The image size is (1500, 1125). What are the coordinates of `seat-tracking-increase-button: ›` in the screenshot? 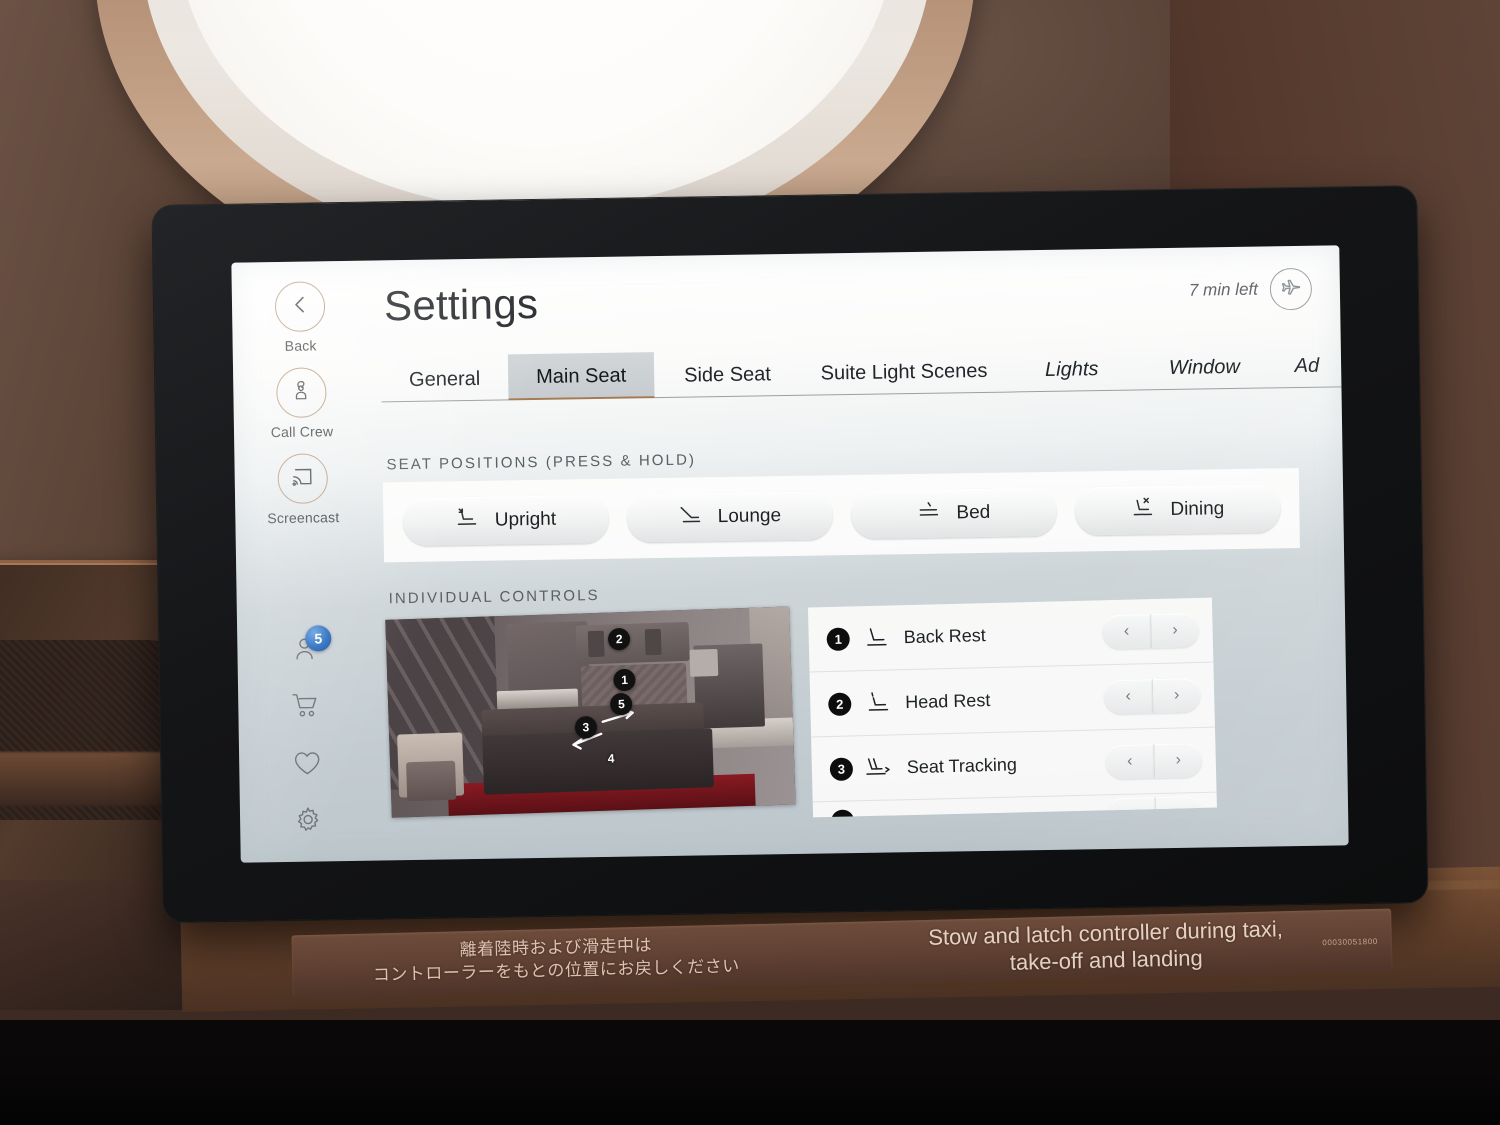 It's located at (1178, 760).